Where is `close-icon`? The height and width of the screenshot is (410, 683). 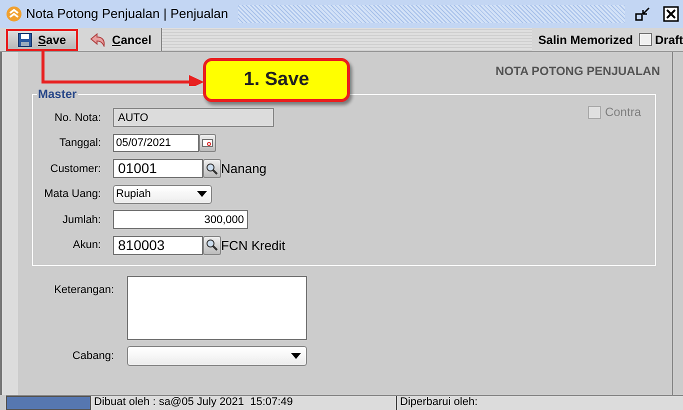
close-icon is located at coordinates (671, 14).